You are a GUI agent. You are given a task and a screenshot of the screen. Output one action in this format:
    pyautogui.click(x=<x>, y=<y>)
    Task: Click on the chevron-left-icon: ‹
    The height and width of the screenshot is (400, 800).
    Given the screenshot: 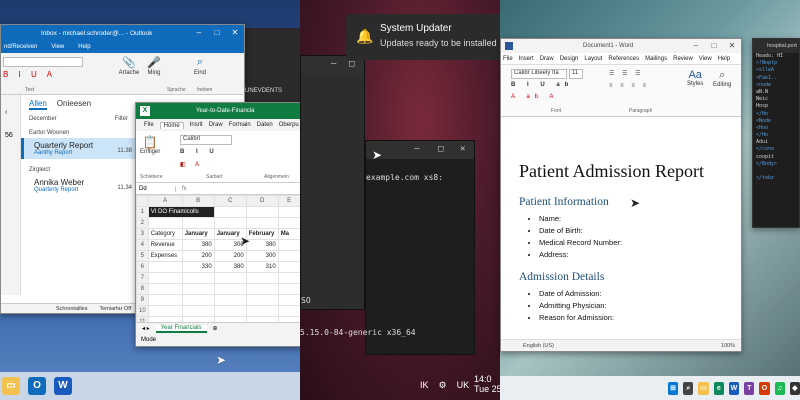 What is the action you would take?
    pyautogui.click(x=10, y=105)
    